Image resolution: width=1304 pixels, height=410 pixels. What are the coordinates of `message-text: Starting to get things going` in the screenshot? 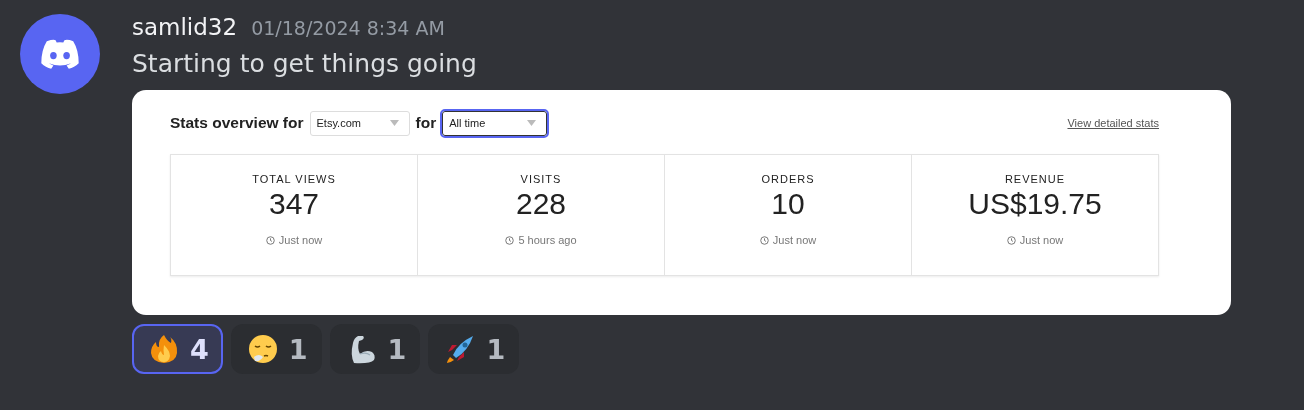 It's located at (305, 64).